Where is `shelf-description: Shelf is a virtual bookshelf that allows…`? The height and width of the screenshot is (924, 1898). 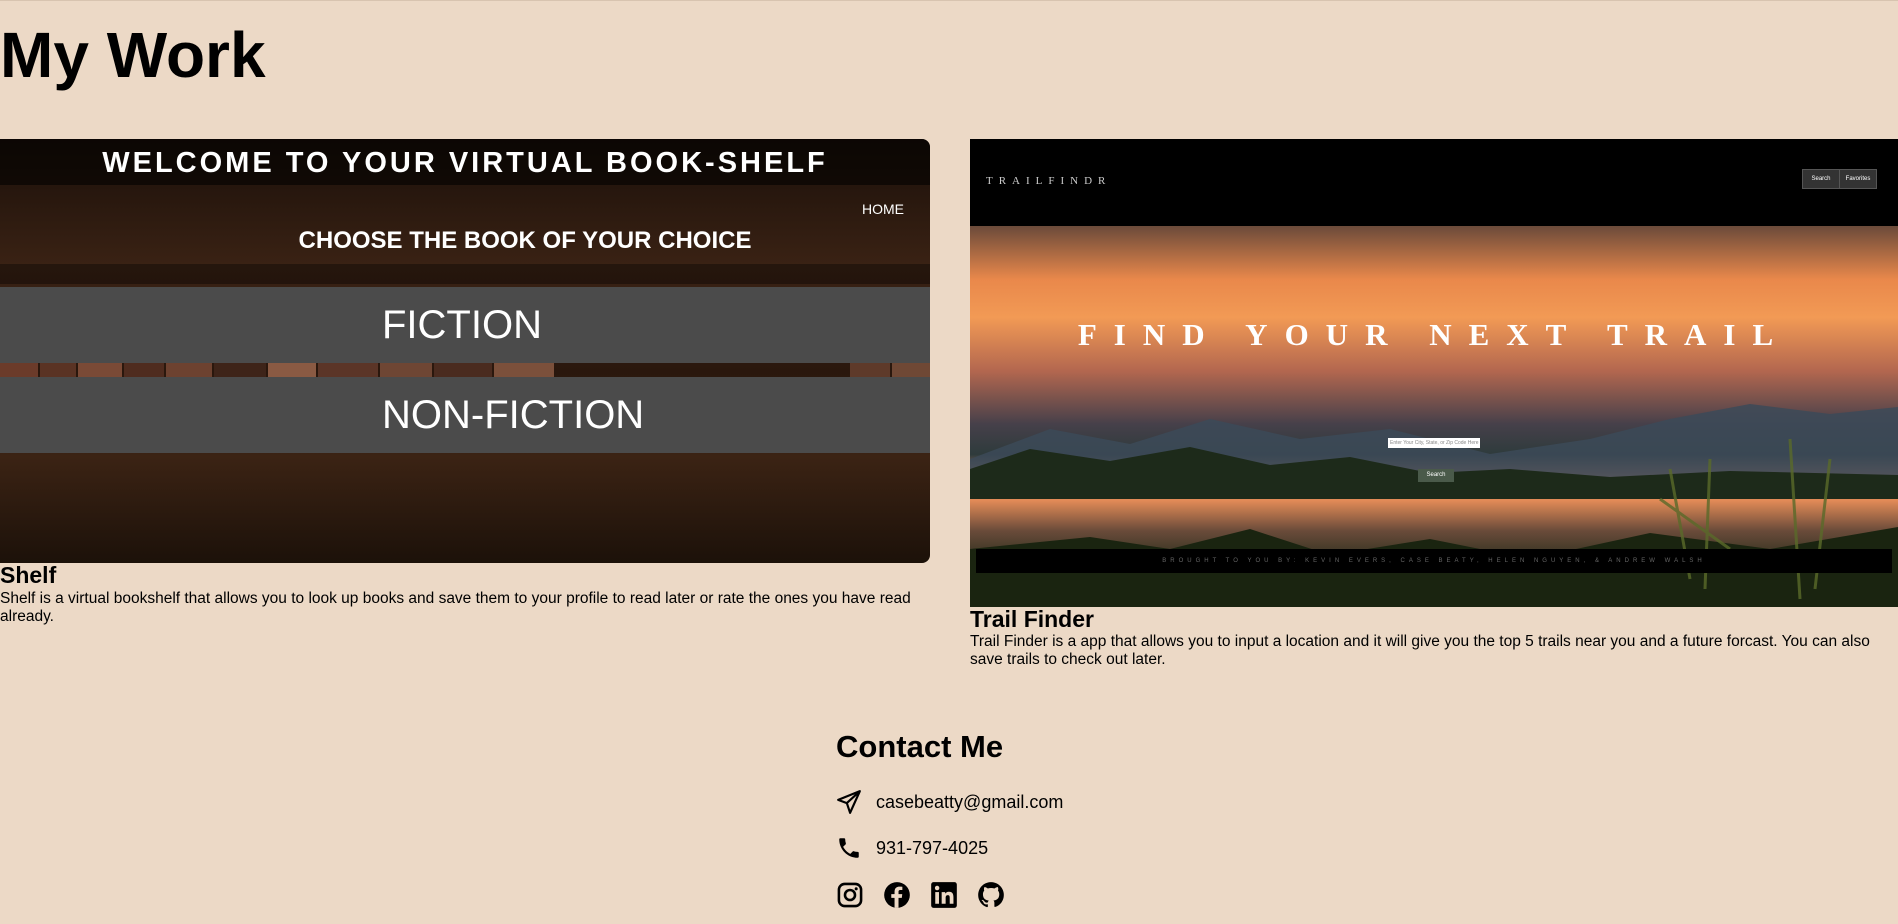 shelf-description: Shelf is a virtual bookshelf that allows… is located at coordinates (455, 607).